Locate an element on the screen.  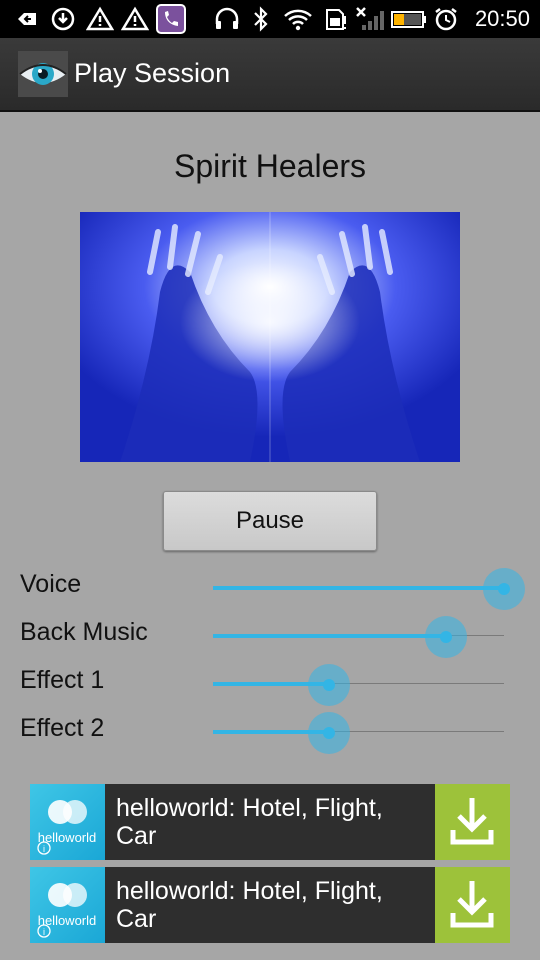
eye-icon is located at coordinates (43, 74).